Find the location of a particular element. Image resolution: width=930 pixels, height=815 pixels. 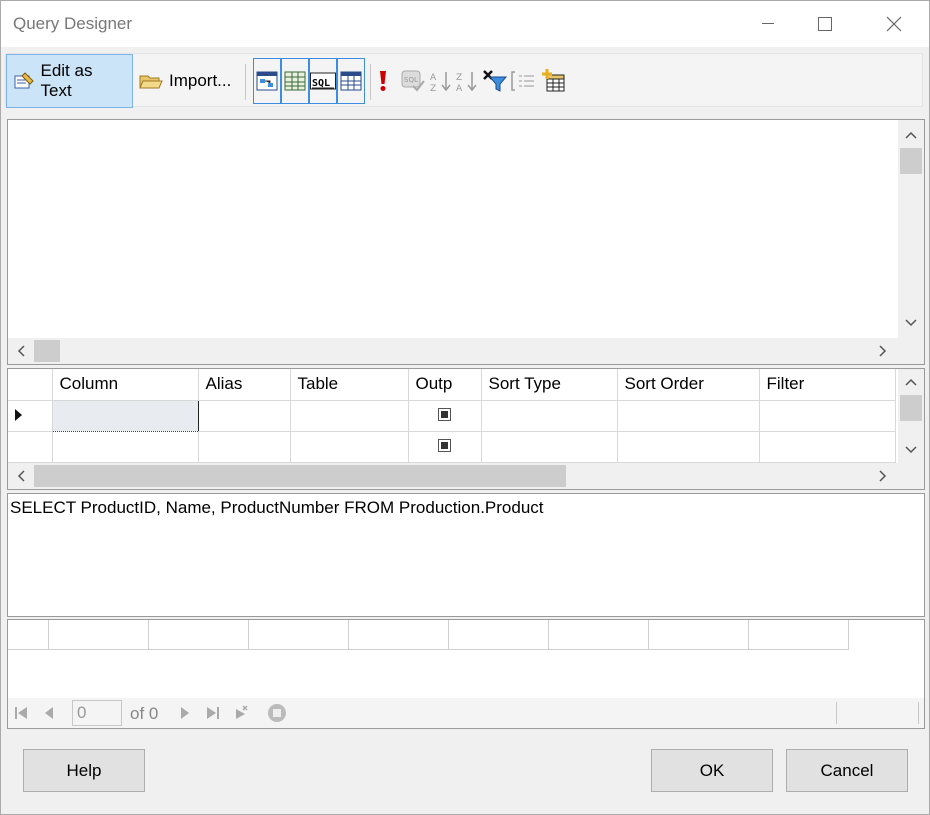

run-button is located at coordinates (383, 81).